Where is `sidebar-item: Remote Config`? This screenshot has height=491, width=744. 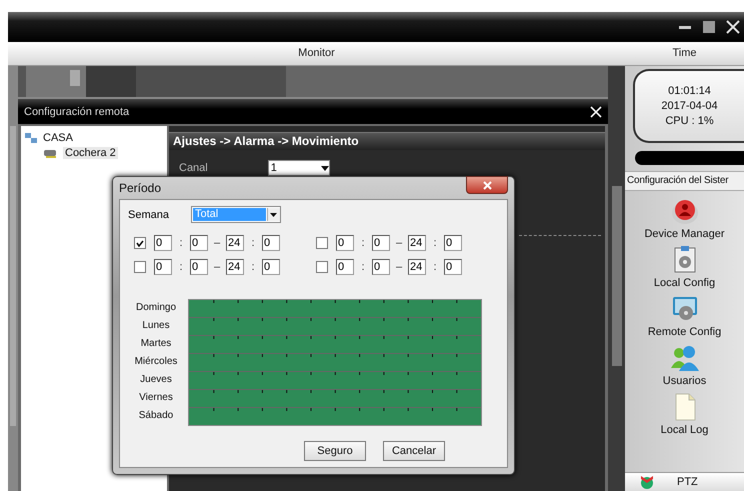
sidebar-item: Remote Config is located at coordinates (684, 316).